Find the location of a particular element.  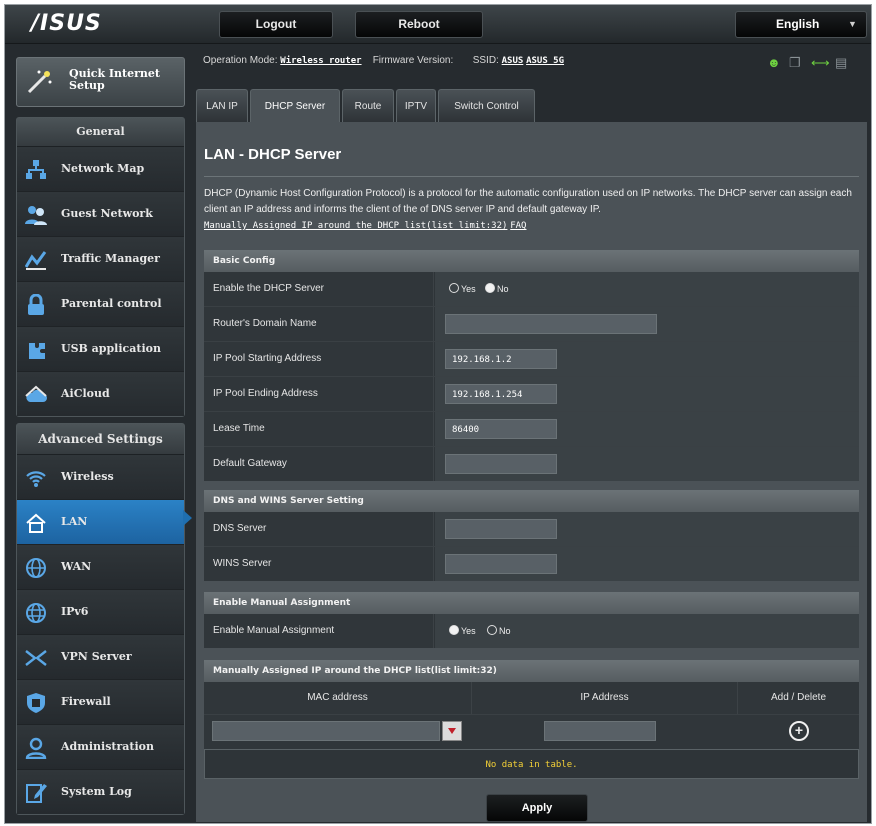

sidebar-item-wan: WAN is located at coordinates (100, 567).